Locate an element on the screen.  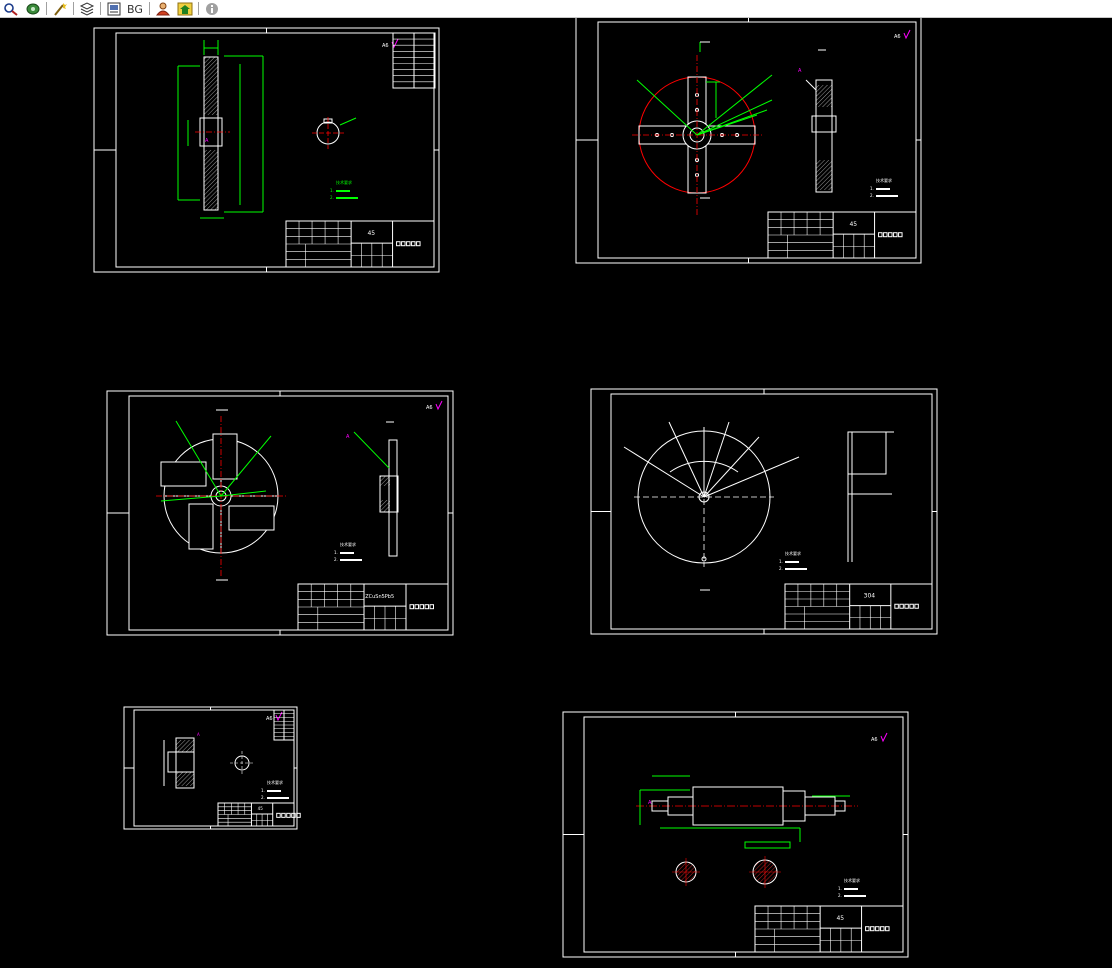
shaft-main-view: A is located at coordinates (747, 812).